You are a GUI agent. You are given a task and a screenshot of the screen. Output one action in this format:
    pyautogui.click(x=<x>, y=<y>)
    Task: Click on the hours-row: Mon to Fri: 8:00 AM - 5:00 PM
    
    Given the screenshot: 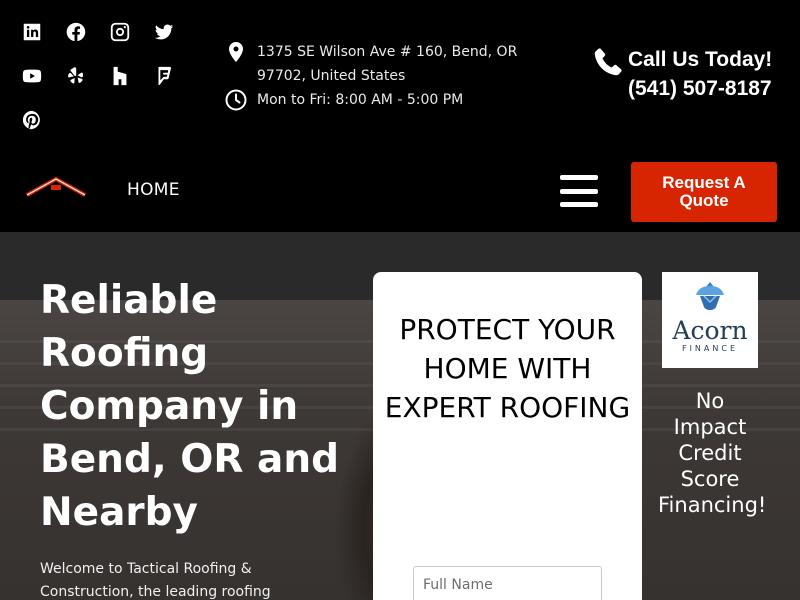 What is the action you would take?
    pyautogui.click(x=343, y=100)
    